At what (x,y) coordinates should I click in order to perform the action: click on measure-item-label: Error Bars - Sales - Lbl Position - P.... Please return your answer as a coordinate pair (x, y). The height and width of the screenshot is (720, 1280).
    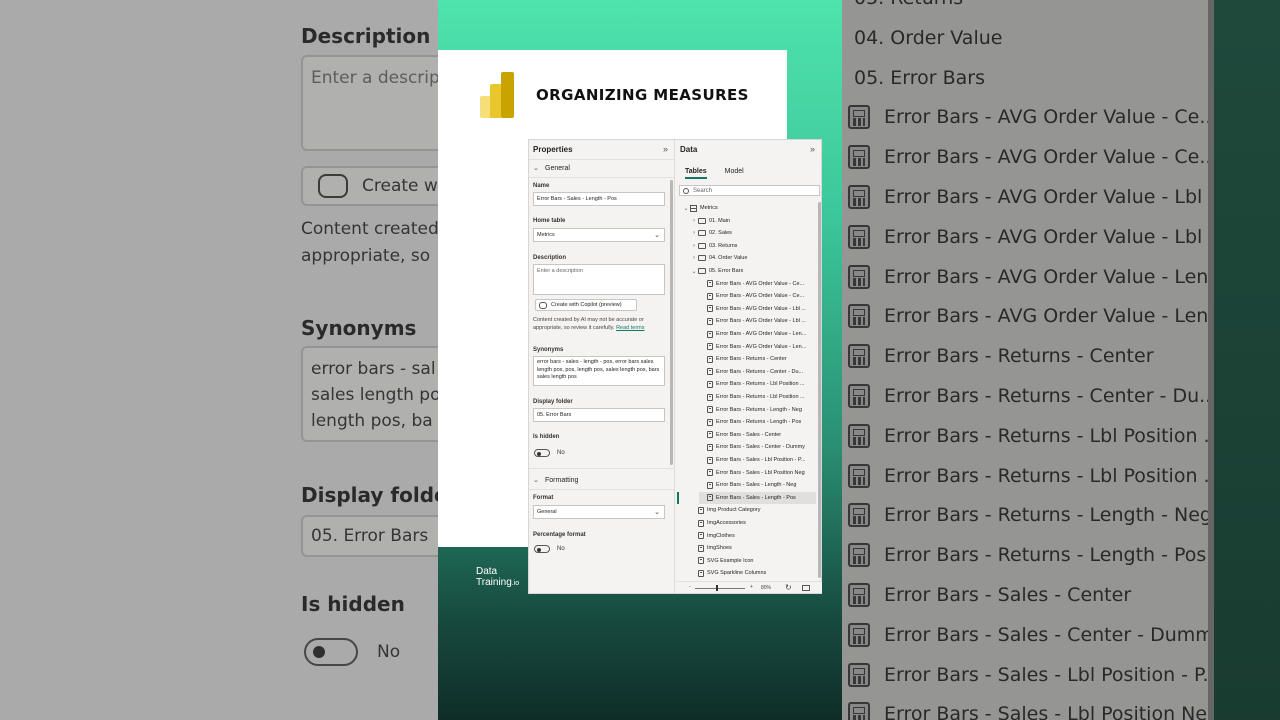
    Looking at the image, I should click on (761, 460).